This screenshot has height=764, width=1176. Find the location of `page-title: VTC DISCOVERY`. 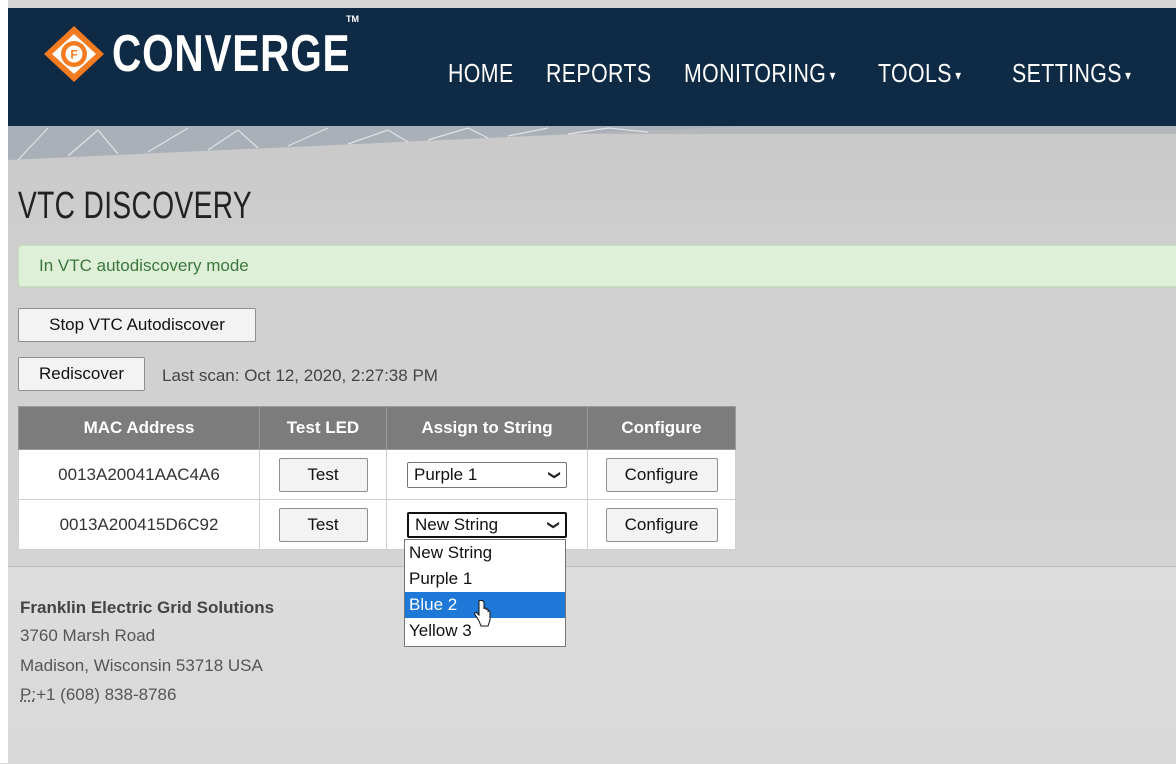

page-title: VTC DISCOVERY is located at coordinates (135, 206).